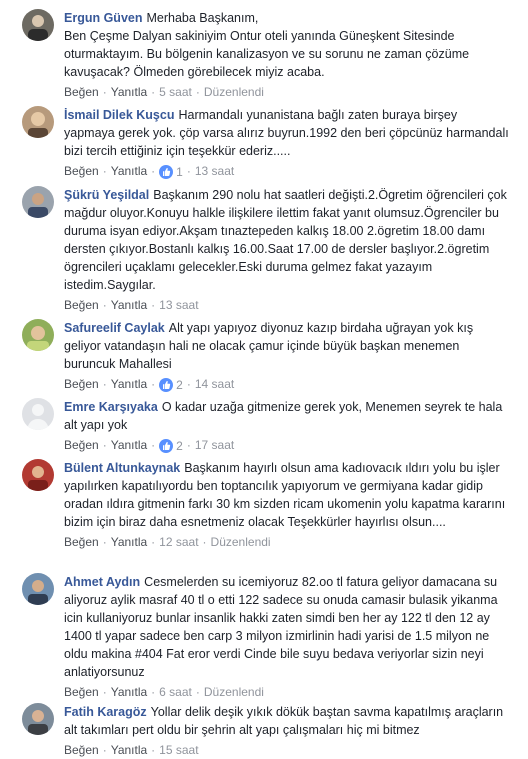  I want to click on comment-time: 17 saat, so click(214, 445).